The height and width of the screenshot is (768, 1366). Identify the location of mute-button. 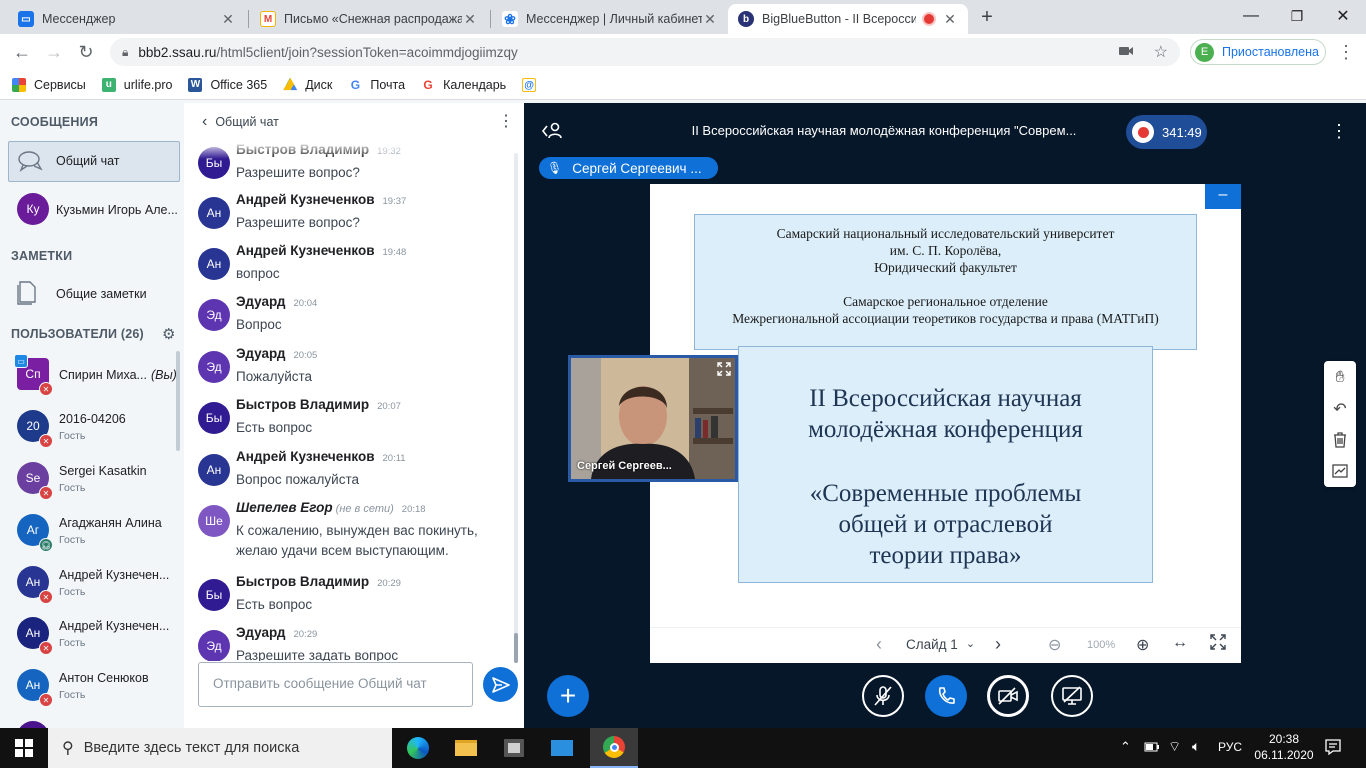
(883, 696).